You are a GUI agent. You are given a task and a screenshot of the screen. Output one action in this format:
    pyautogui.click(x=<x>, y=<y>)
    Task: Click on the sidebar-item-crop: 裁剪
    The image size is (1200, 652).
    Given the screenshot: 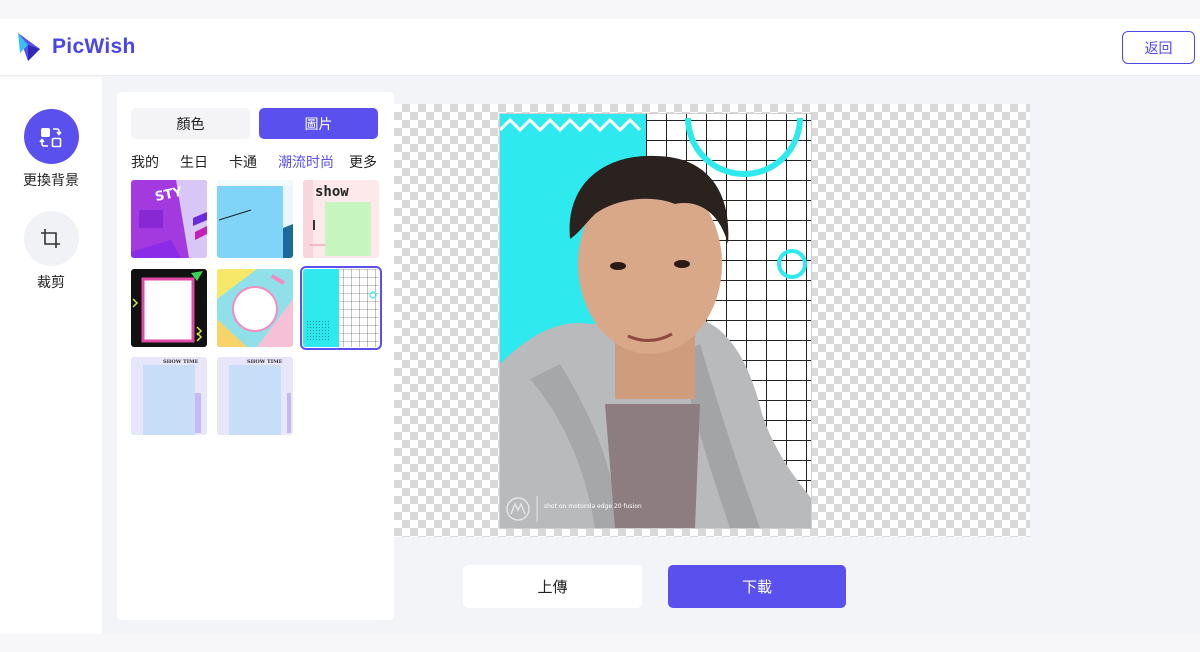 What is the action you would take?
    pyautogui.click(x=51, y=251)
    